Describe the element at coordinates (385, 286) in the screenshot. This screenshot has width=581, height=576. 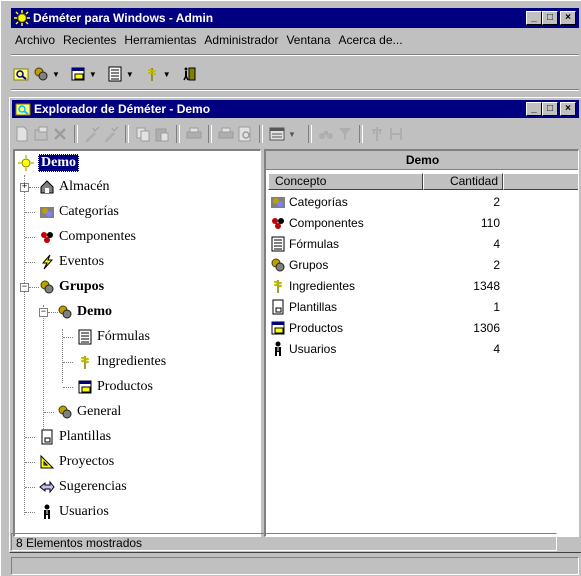
I see `list-item: Ingredientes 1348` at that location.